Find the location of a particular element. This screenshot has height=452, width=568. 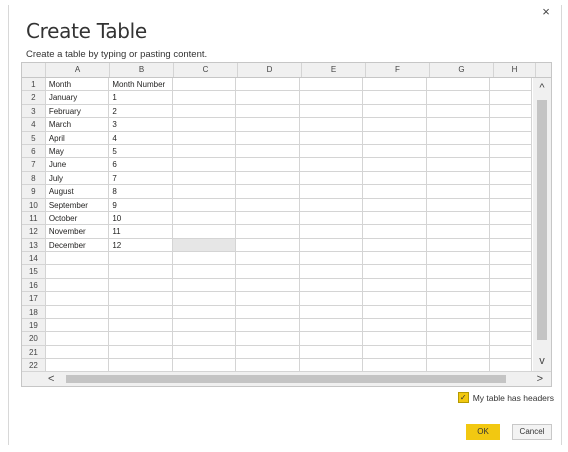

row-number: 17 is located at coordinates (34, 299).